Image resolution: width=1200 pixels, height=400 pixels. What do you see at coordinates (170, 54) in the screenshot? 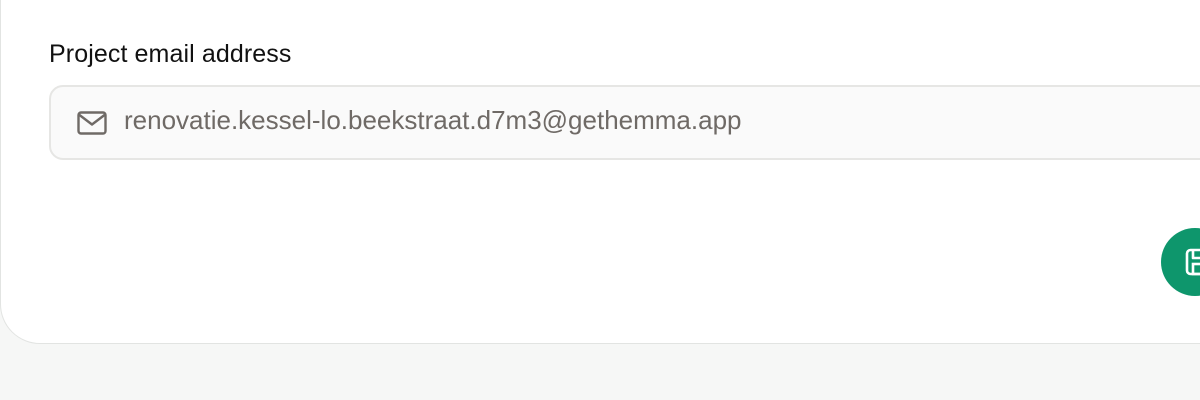
I see `email-field-label: Project email address` at bounding box center [170, 54].